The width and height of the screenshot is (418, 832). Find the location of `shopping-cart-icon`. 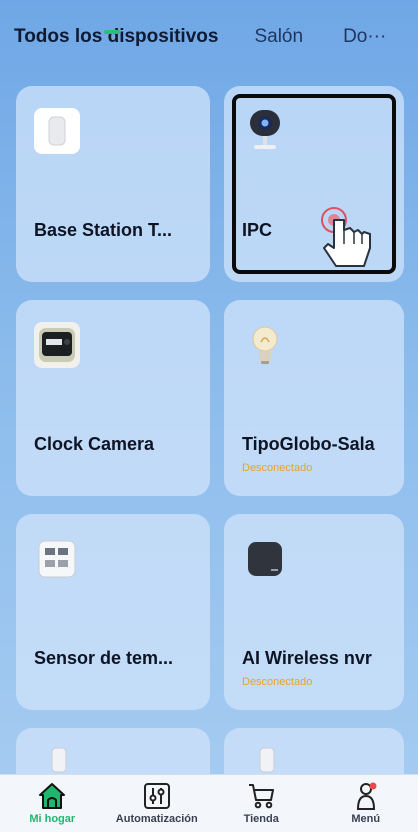

shopping-cart-icon is located at coordinates (262, 796).